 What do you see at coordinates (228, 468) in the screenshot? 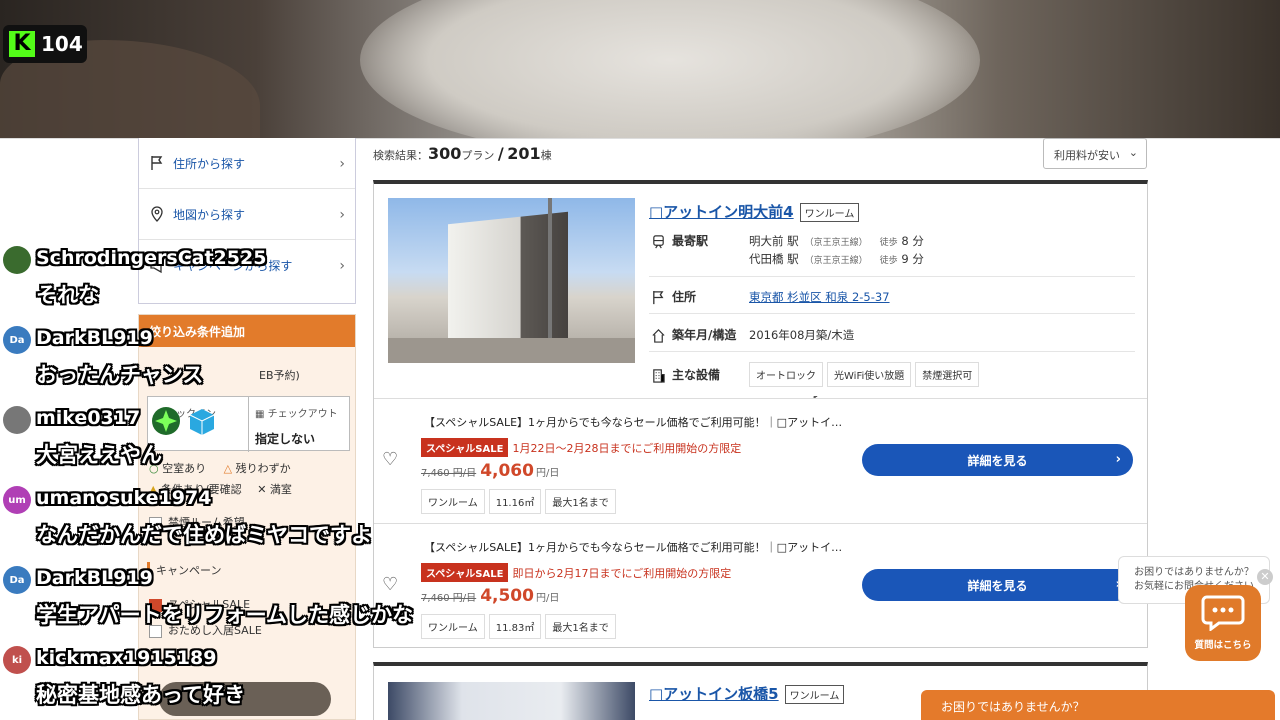
I see `triangle-icon: △` at bounding box center [228, 468].